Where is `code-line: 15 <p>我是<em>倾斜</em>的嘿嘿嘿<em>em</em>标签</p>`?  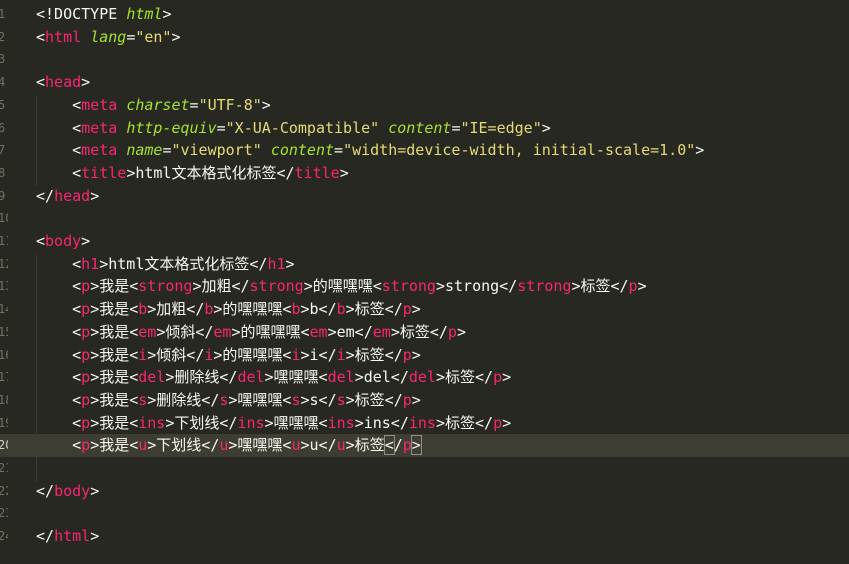
code-line: 15 <p>我是<em>倾斜</em>的嘿嘿嘿<em>em</em>标签</p> is located at coordinates (424, 332).